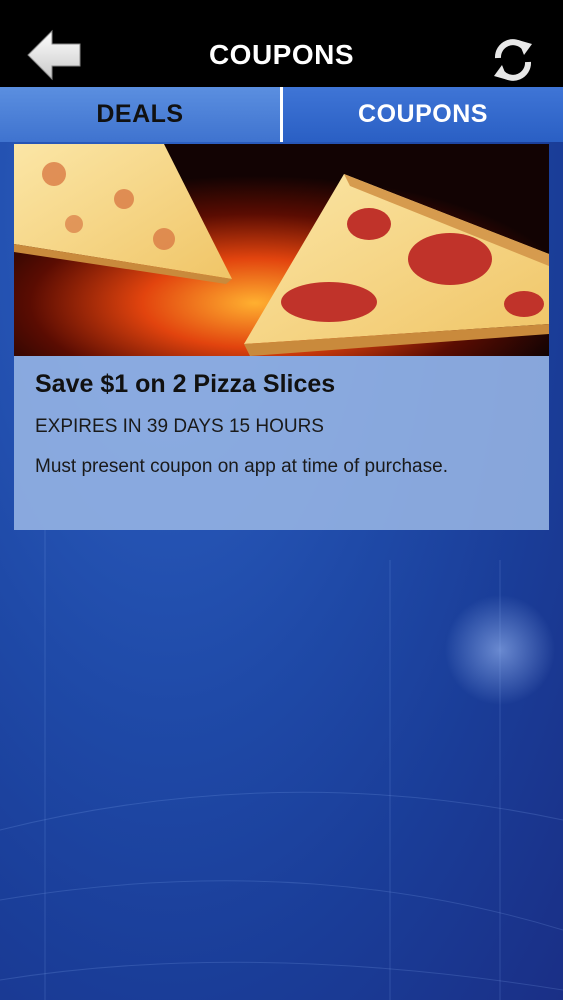 The image size is (563, 1000). I want to click on page-title: COUPONS, so click(281, 54).